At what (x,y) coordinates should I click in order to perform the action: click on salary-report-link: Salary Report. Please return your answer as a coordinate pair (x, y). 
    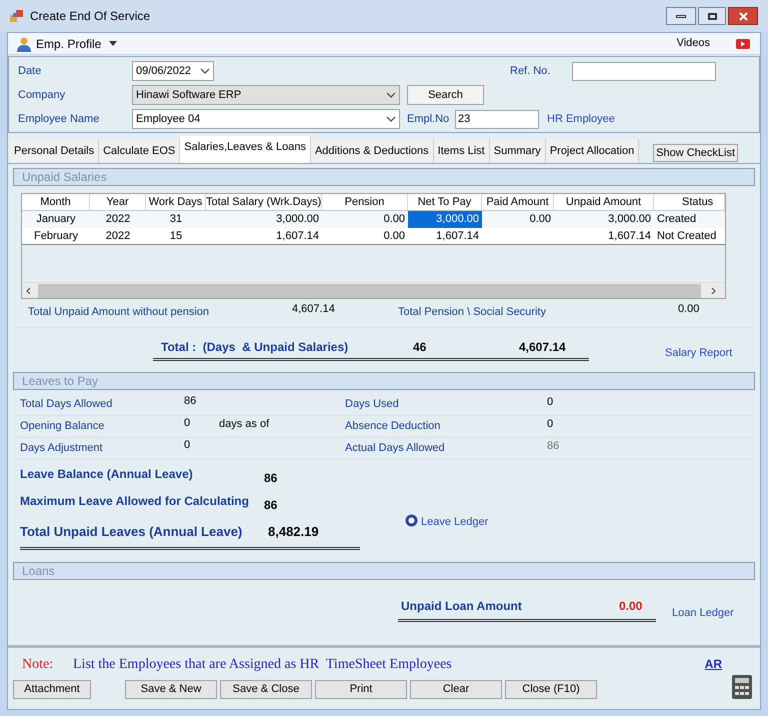
    Looking at the image, I should click on (698, 353).